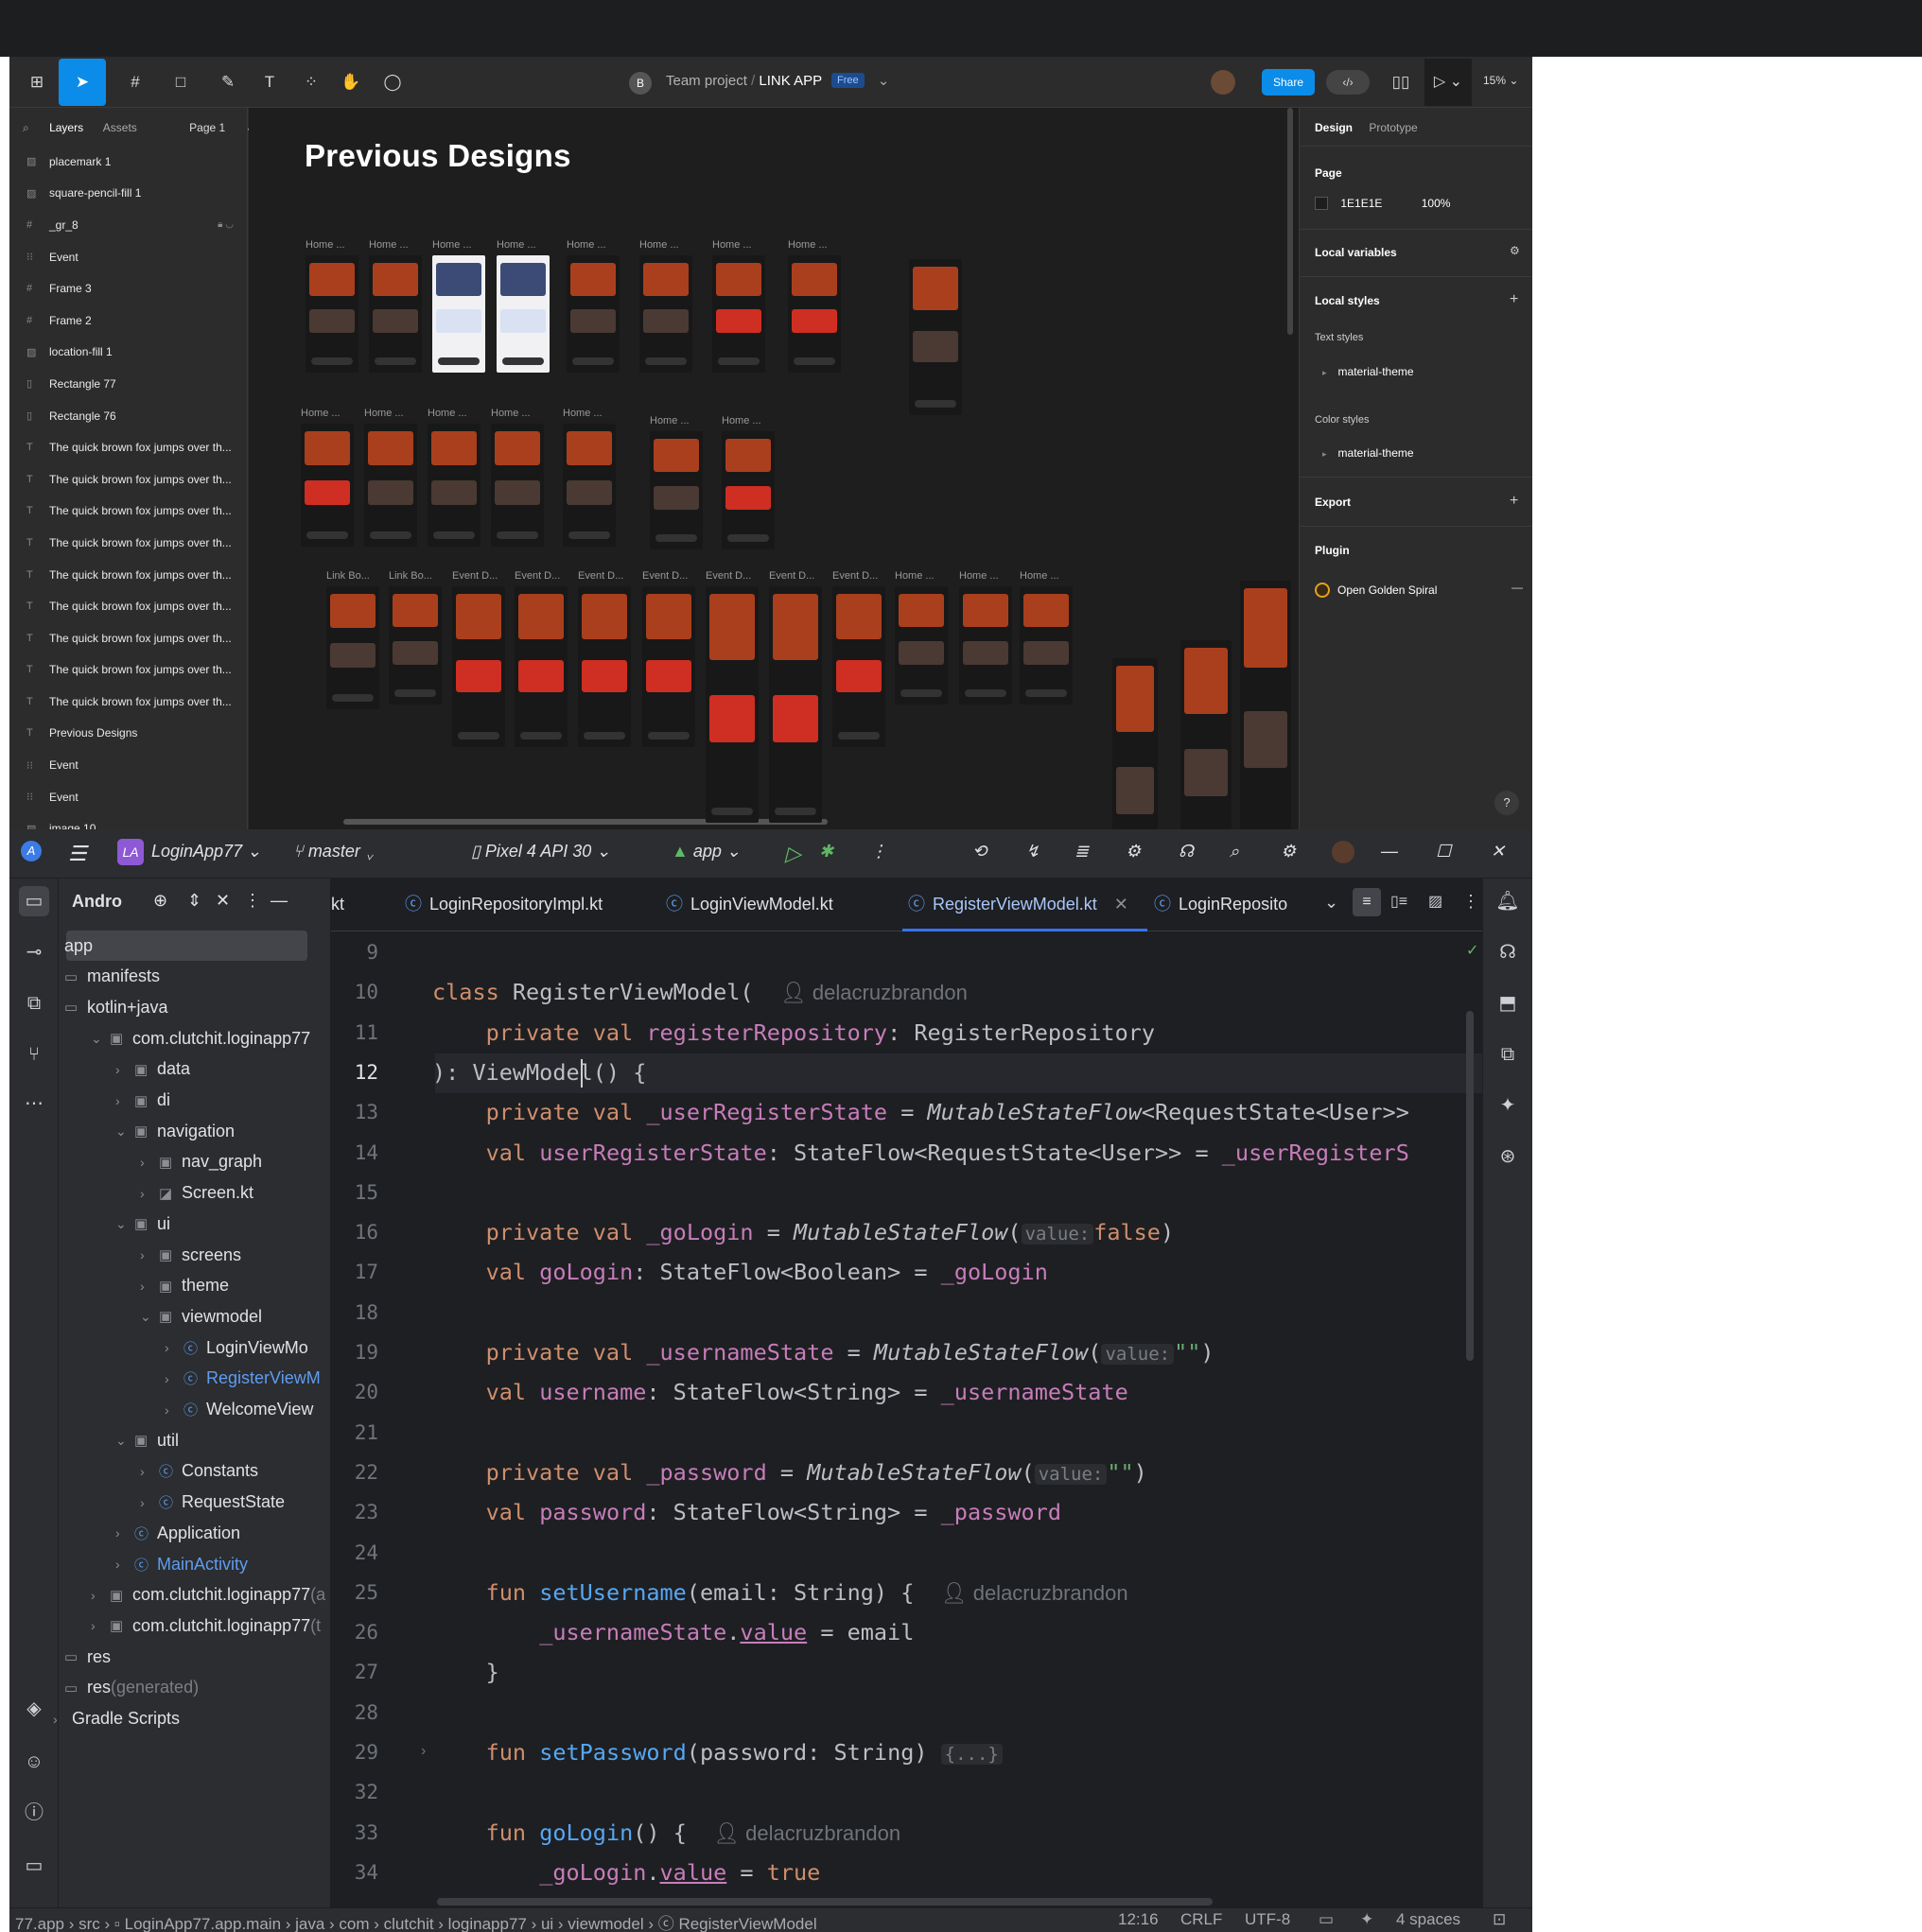 This screenshot has width=1922, height=1932. What do you see at coordinates (160, 901) in the screenshot?
I see `locate-icon: ⊕` at bounding box center [160, 901].